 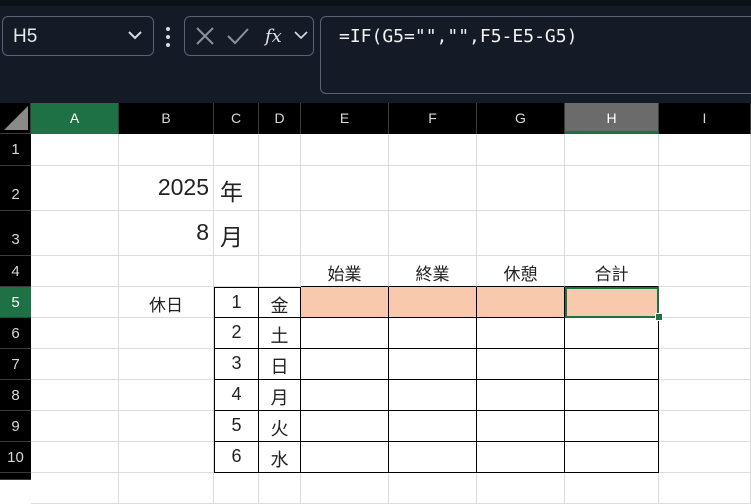 What do you see at coordinates (458, 36) in the screenshot?
I see `formula-text: =IF(G5="","",F5-E5-G5)` at bounding box center [458, 36].